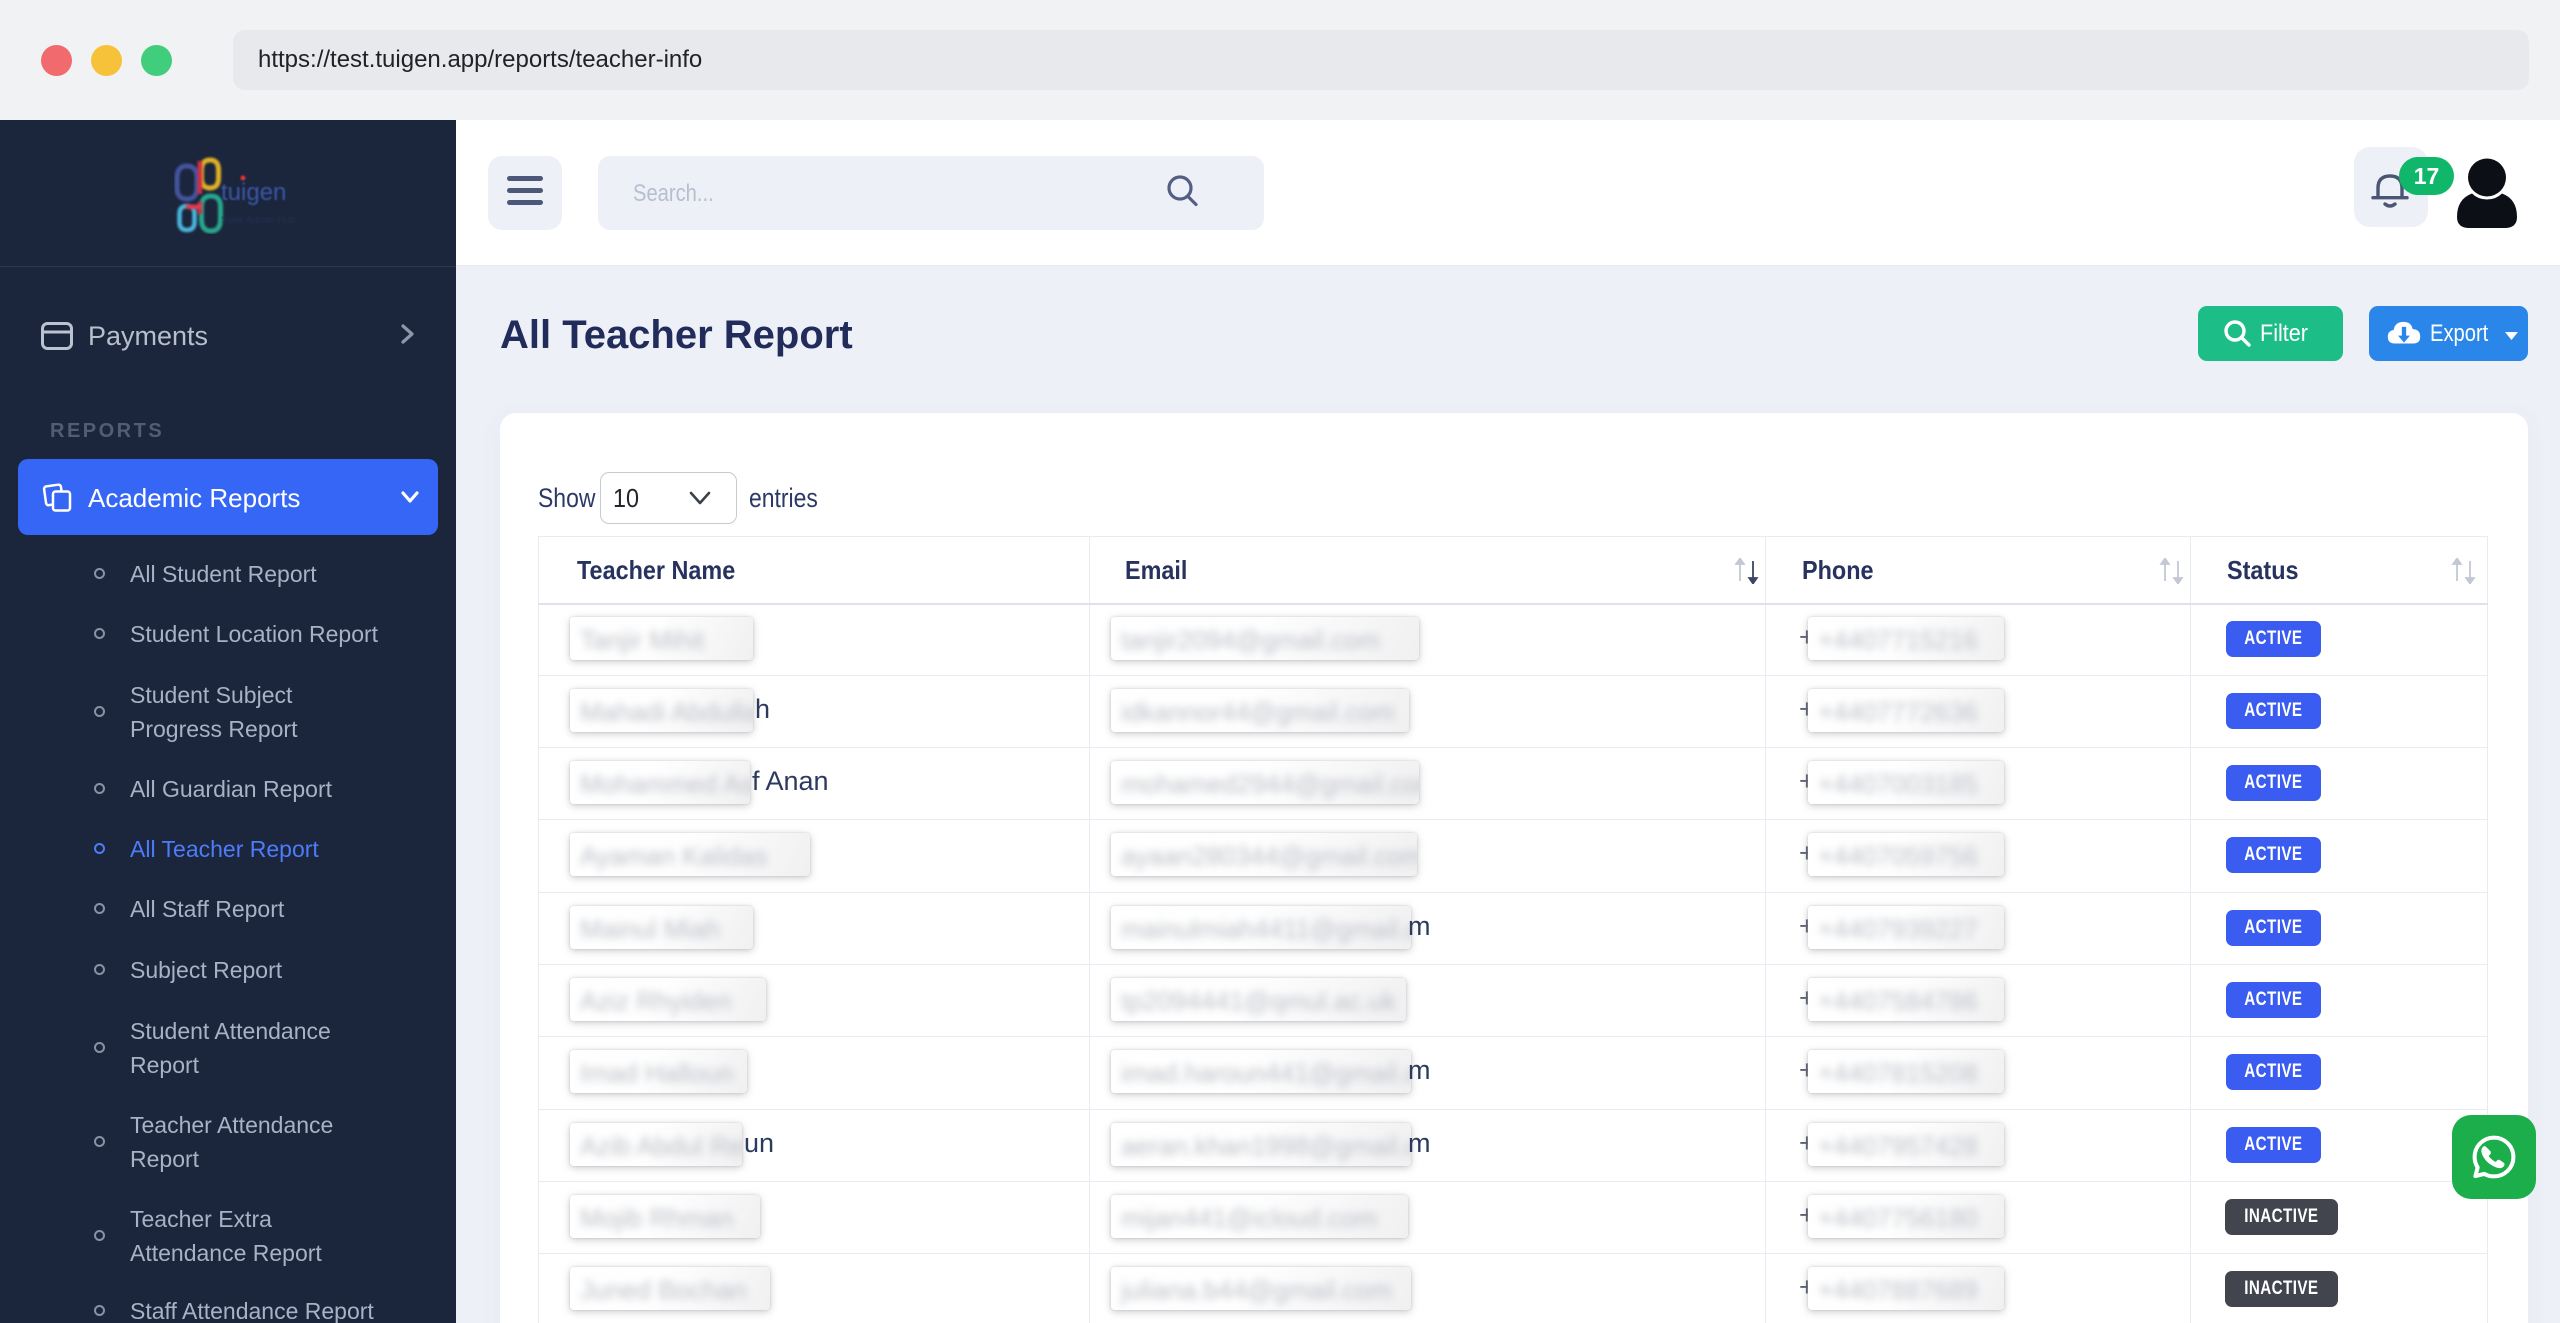 The height and width of the screenshot is (1323, 2560). I want to click on svg-text: Sove Admin Hub, so click(258, 220).